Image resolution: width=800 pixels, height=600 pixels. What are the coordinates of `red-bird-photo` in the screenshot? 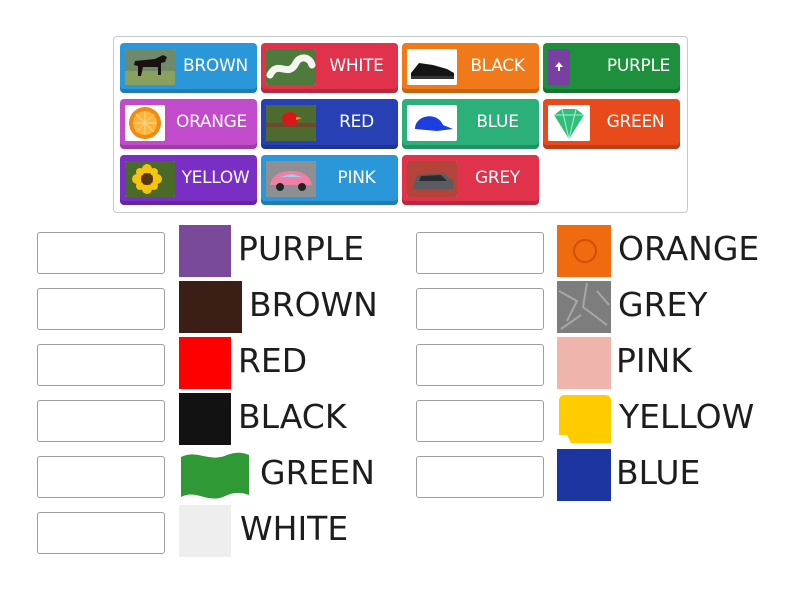 It's located at (291, 123).